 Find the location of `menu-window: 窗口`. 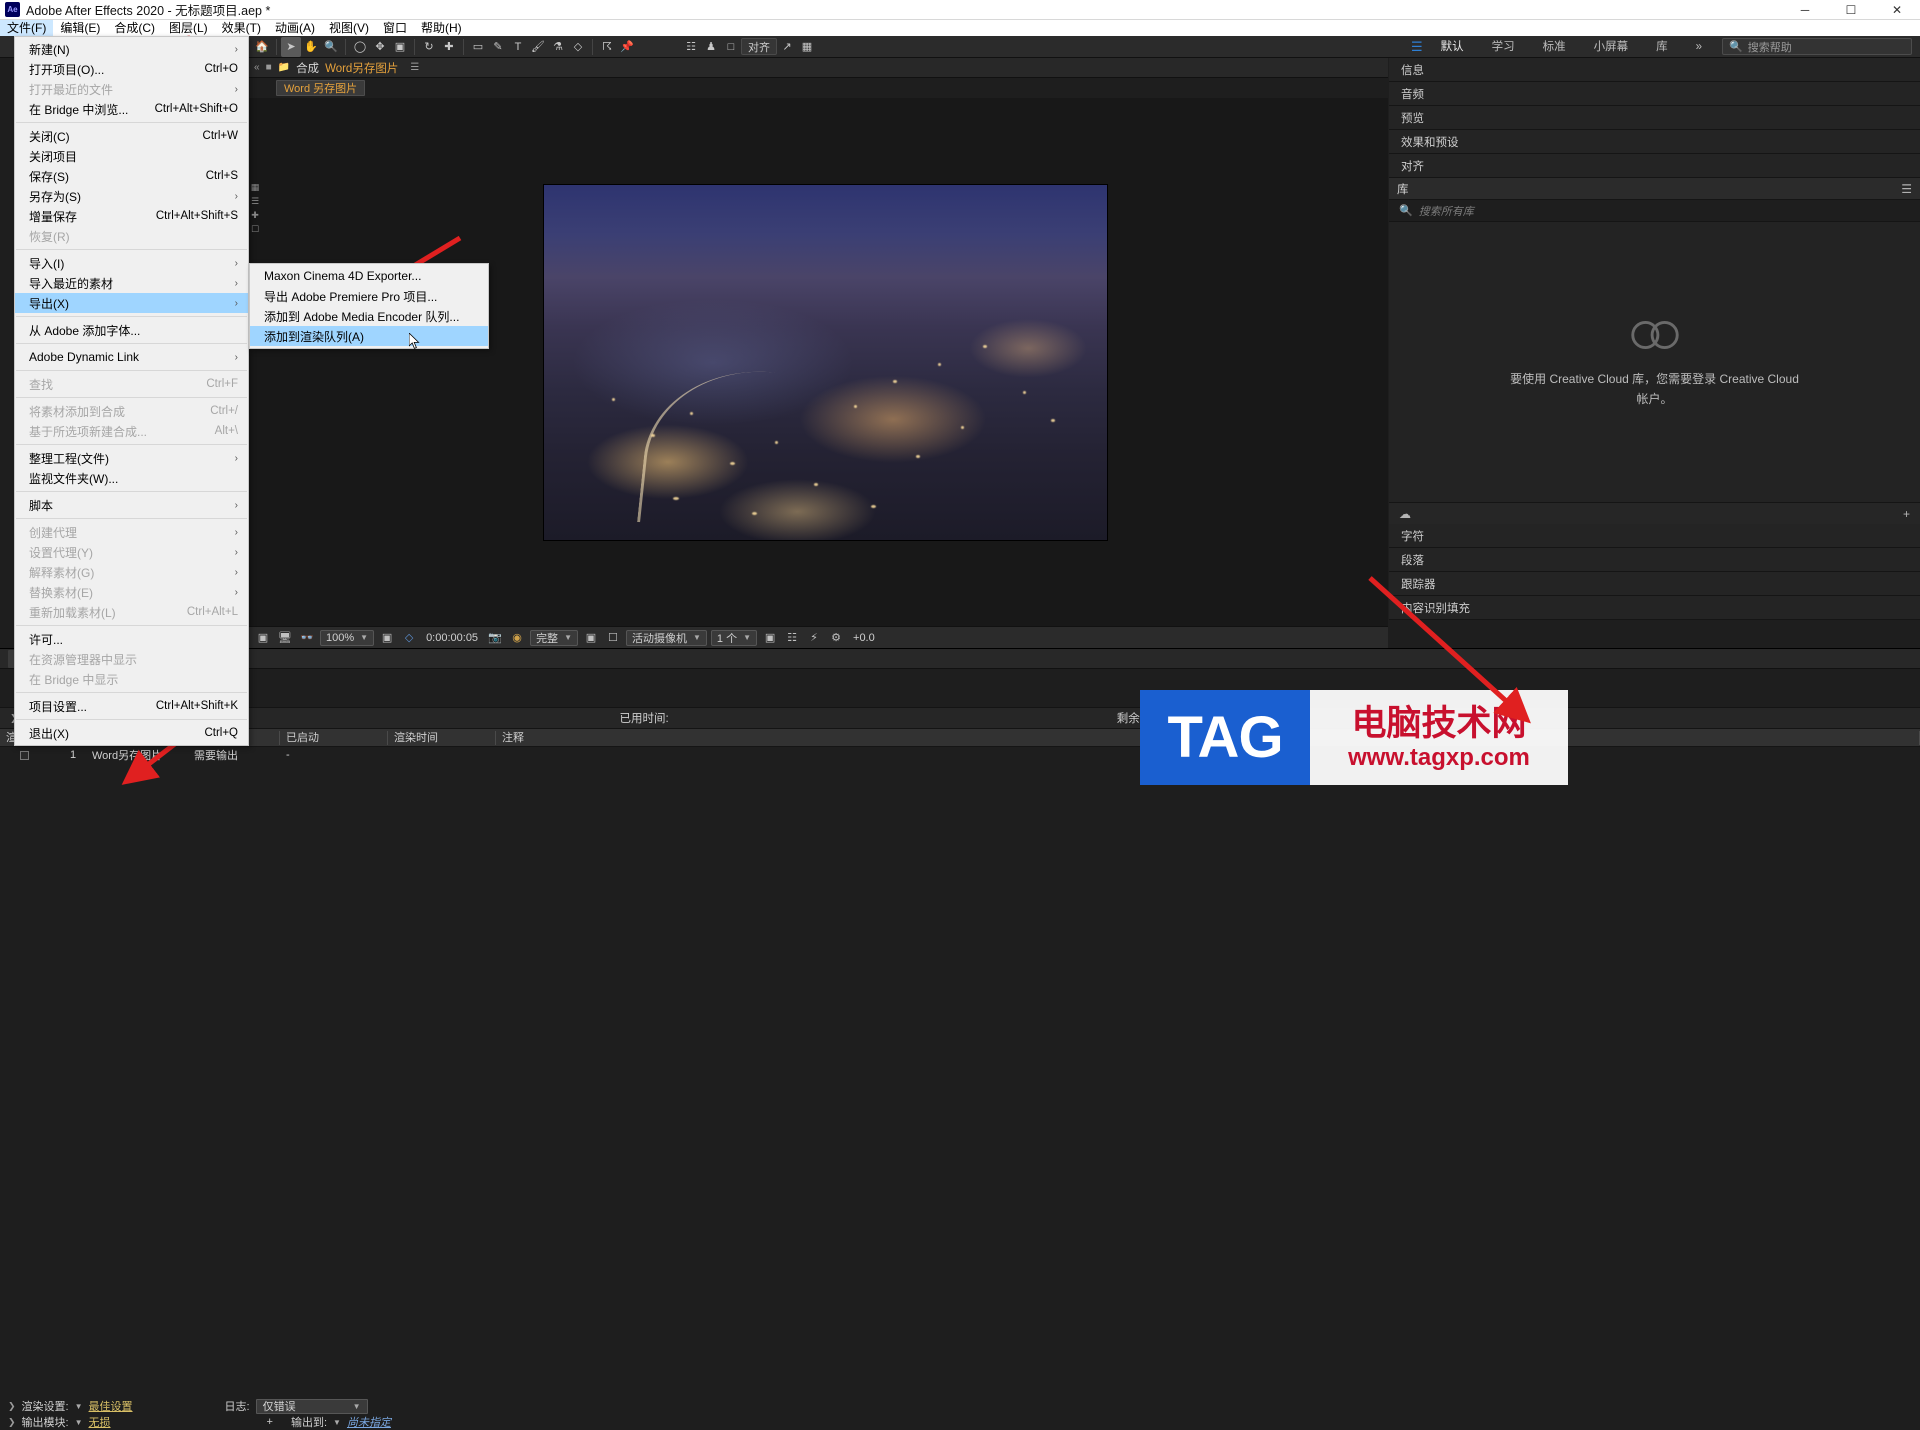

menu-window: 窗口 is located at coordinates (395, 28).